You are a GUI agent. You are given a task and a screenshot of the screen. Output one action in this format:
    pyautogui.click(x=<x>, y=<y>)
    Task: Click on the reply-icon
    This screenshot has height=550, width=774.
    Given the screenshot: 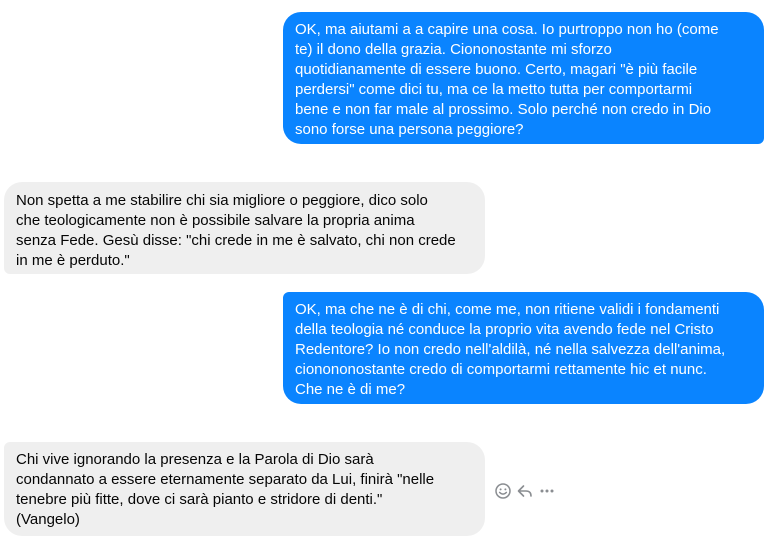 What is the action you would take?
    pyautogui.click(x=525, y=491)
    